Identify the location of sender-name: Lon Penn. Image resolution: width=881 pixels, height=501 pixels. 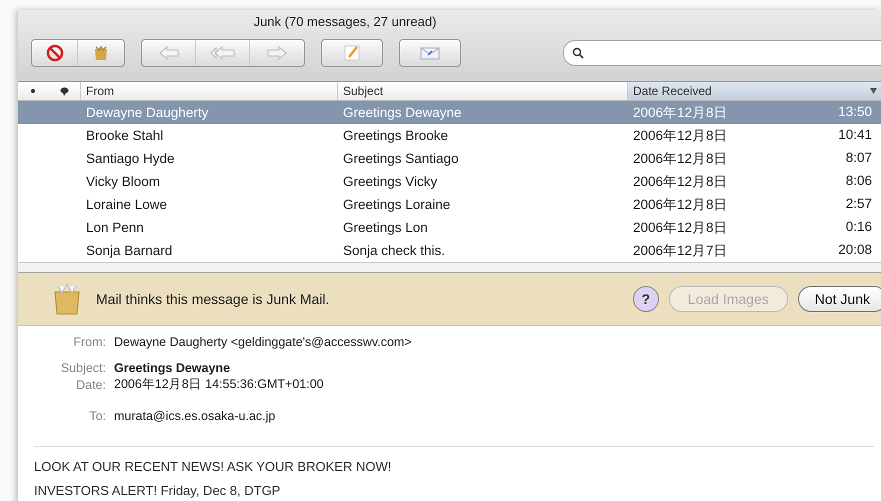
(115, 227).